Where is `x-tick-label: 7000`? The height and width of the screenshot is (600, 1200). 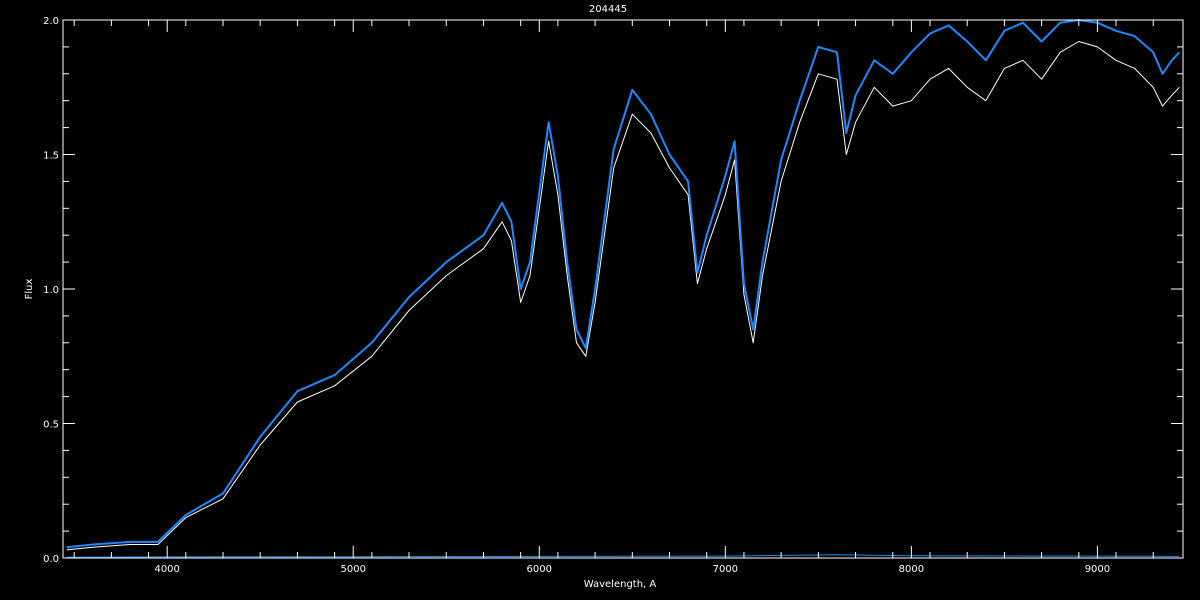
x-tick-label: 7000 is located at coordinates (725, 569).